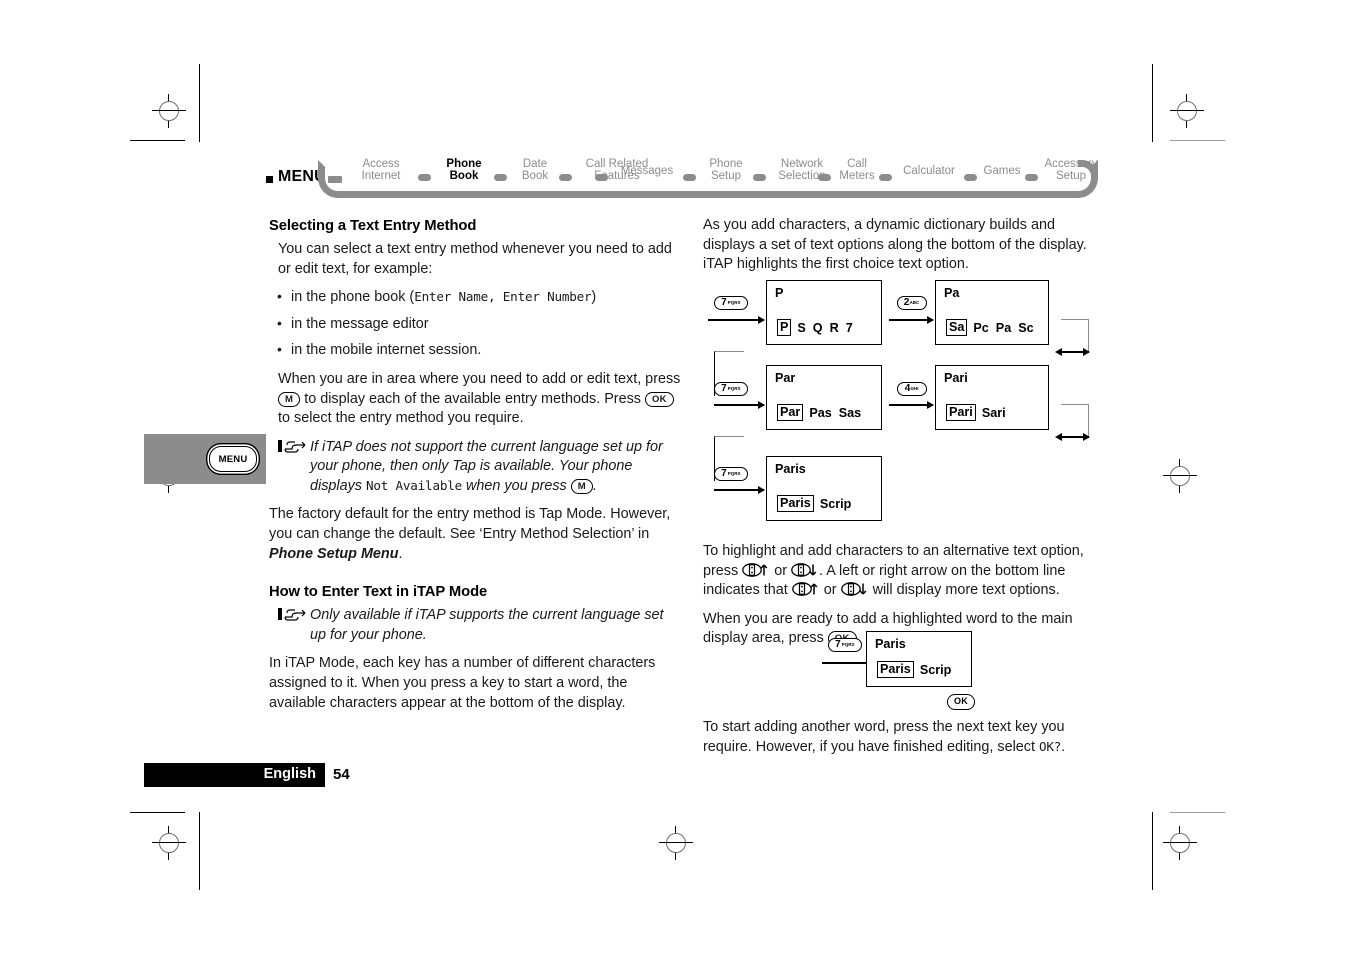 This screenshot has width=1351, height=954. I want to click on lcd-text-enter-name-number: Enter Name, Enter Number, so click(503, 297).